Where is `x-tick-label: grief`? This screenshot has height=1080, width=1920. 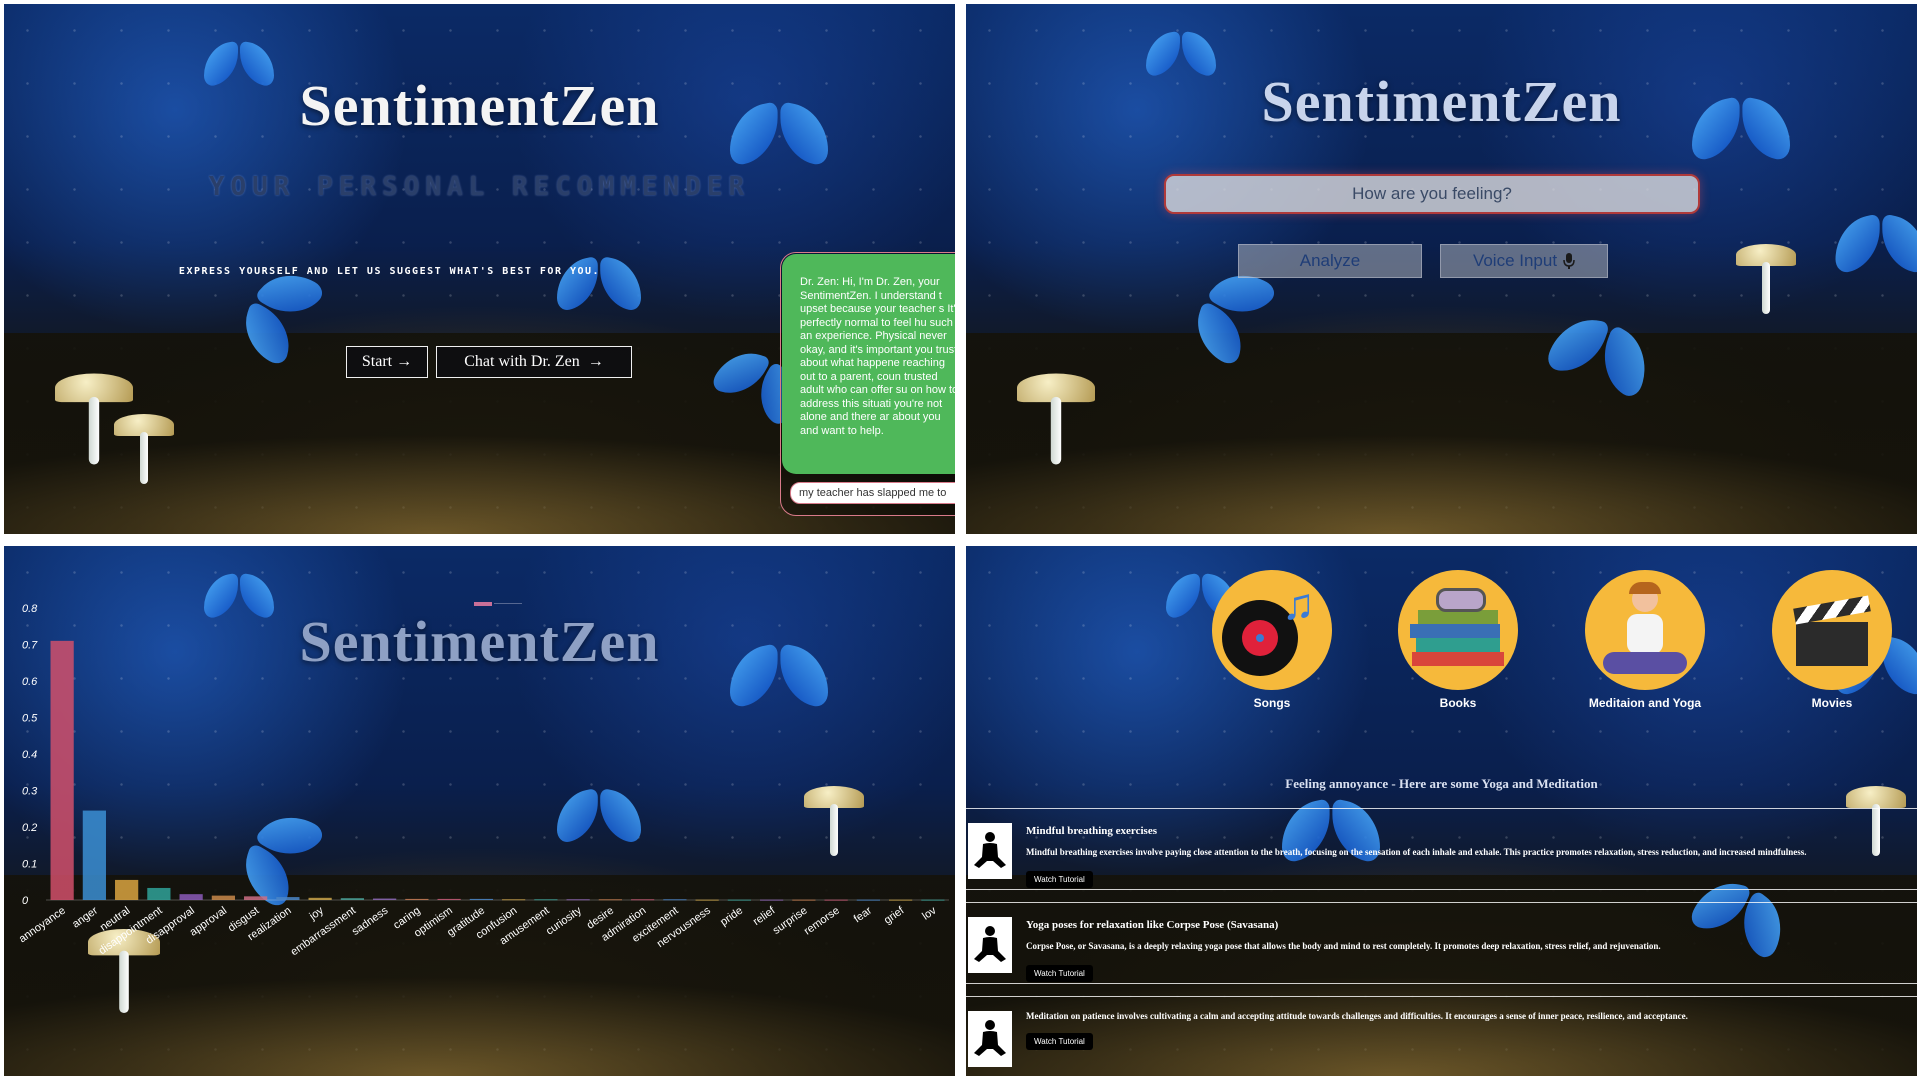
x-tick-label: grief is located at coordinates (894, 915).